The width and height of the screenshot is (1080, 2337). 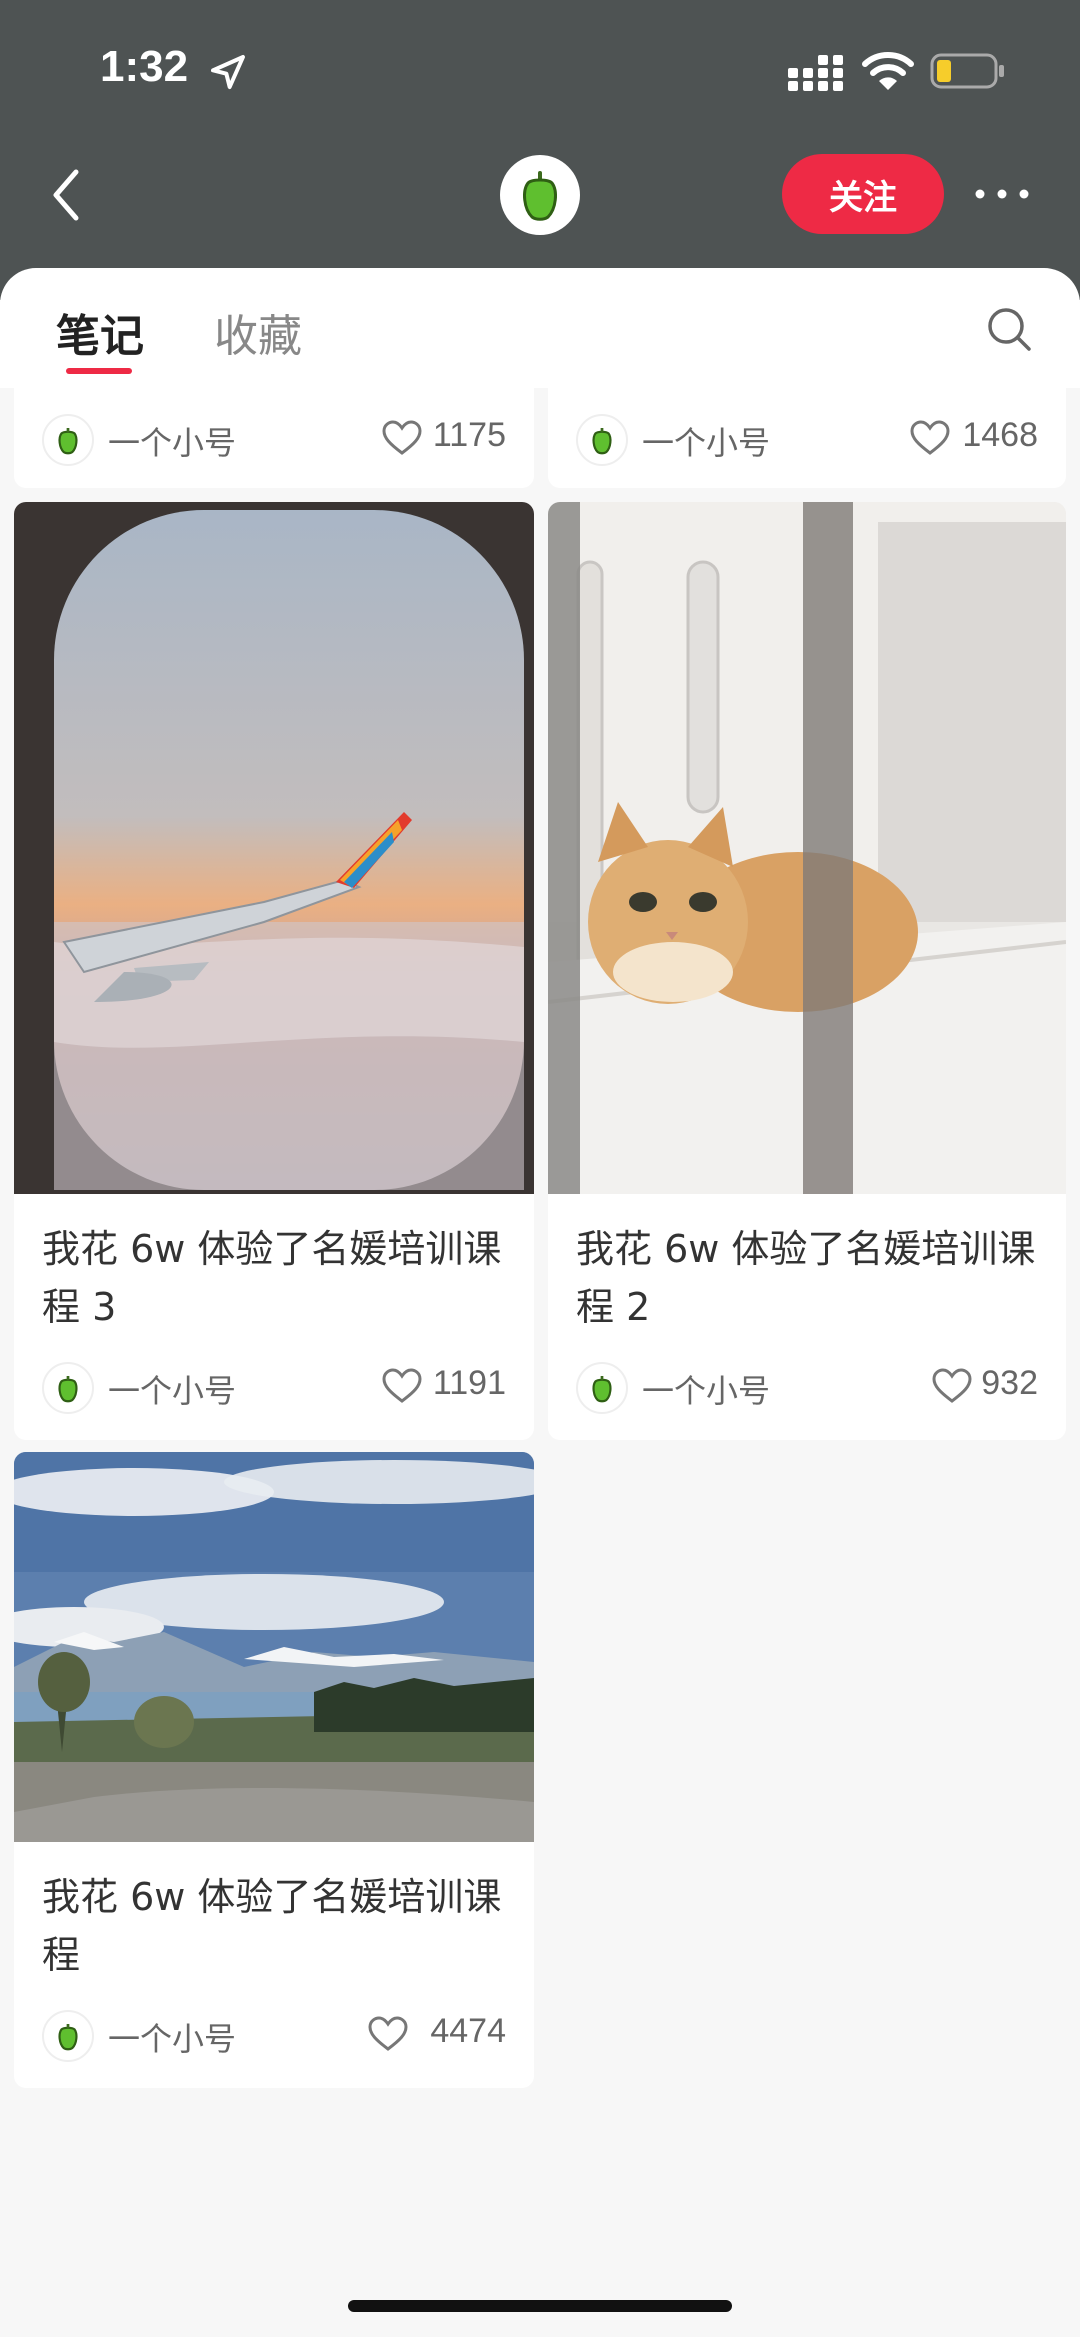 What do you see at coordinates (967, 71) in the screenshot?
I see `battery-icon` at bounding box center [967, 71].